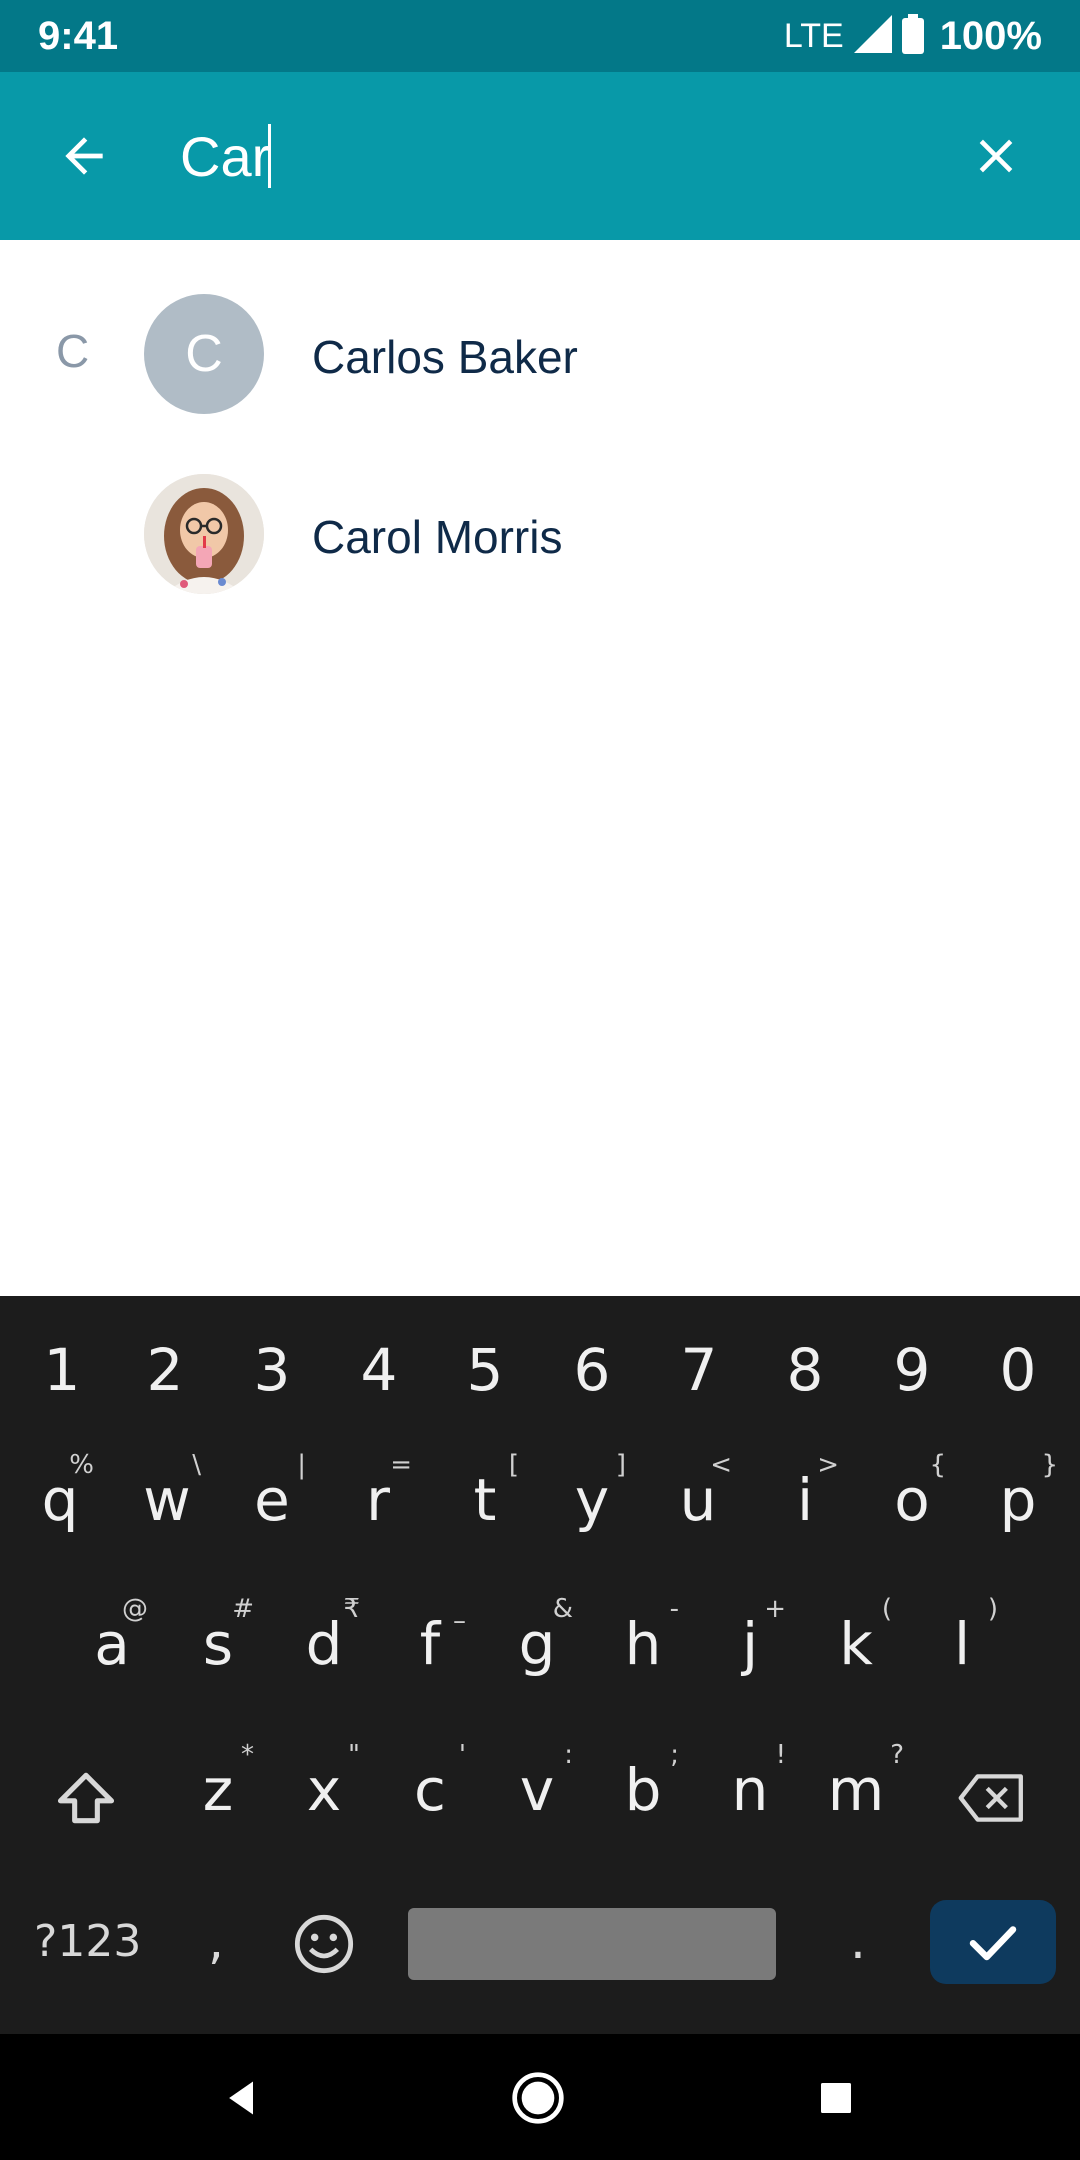 The width and height of the screenshot is (1080, 2160). Describe the element at coordinates (218, 1782) in the screenshot. I see `key-z: z *` at that location.